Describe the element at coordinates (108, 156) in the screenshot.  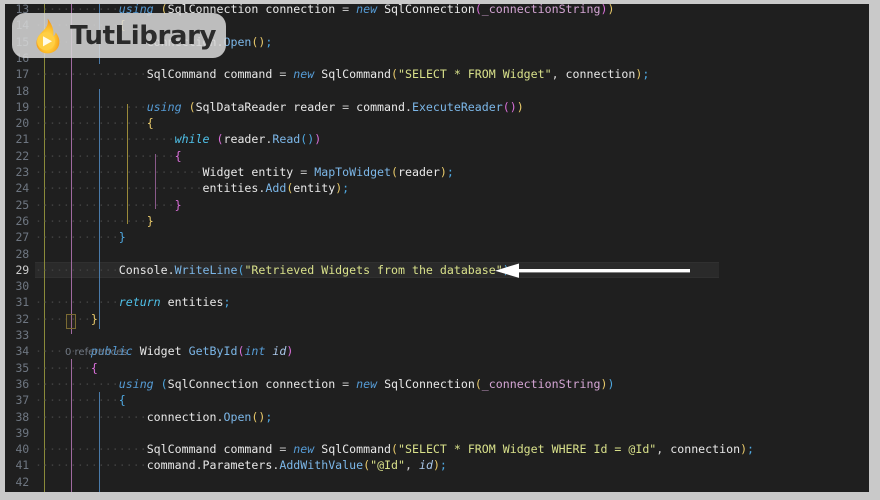
I see `code-line: ····················{` at that location.